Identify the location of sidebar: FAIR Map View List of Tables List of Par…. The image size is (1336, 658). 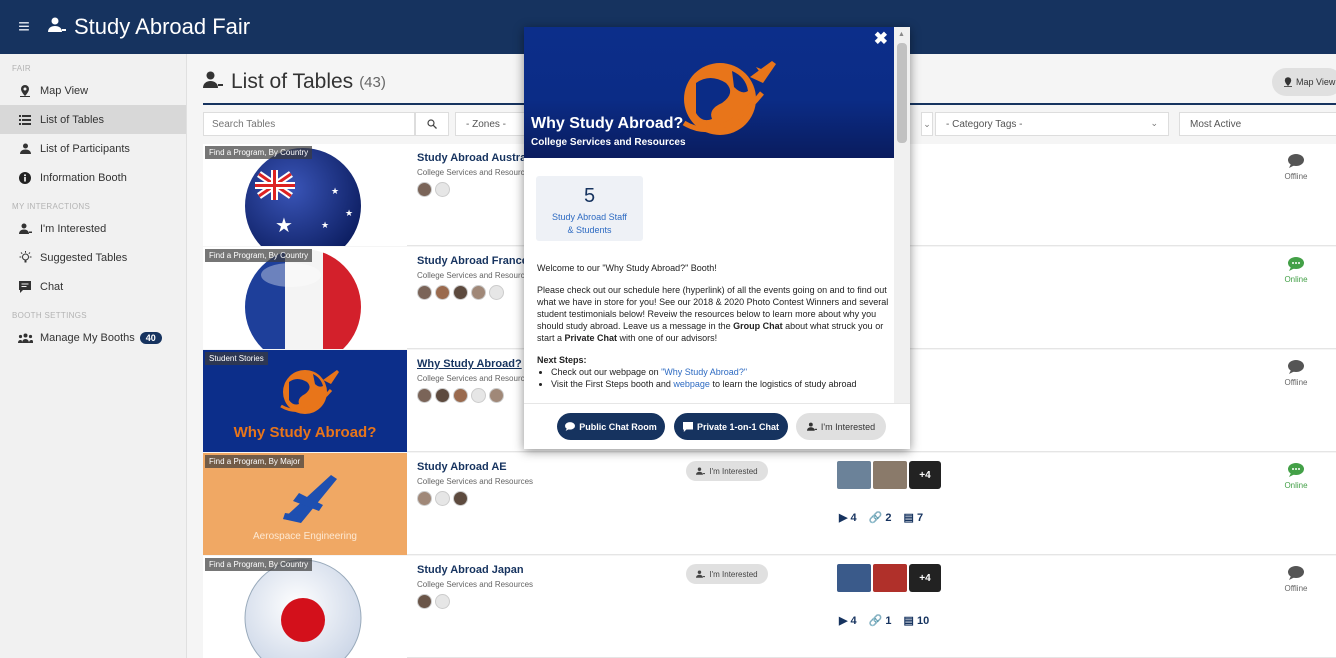
(93, 356).